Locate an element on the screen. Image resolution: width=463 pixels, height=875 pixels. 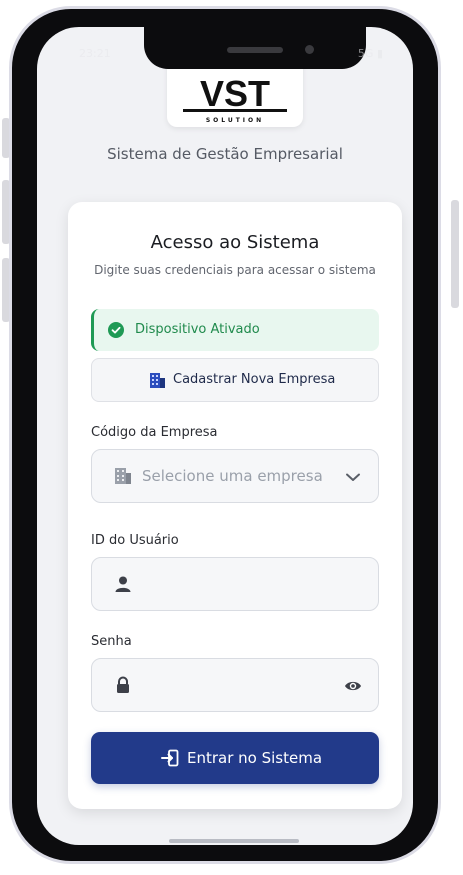
user-id-input is located at coordinates (242, 585).